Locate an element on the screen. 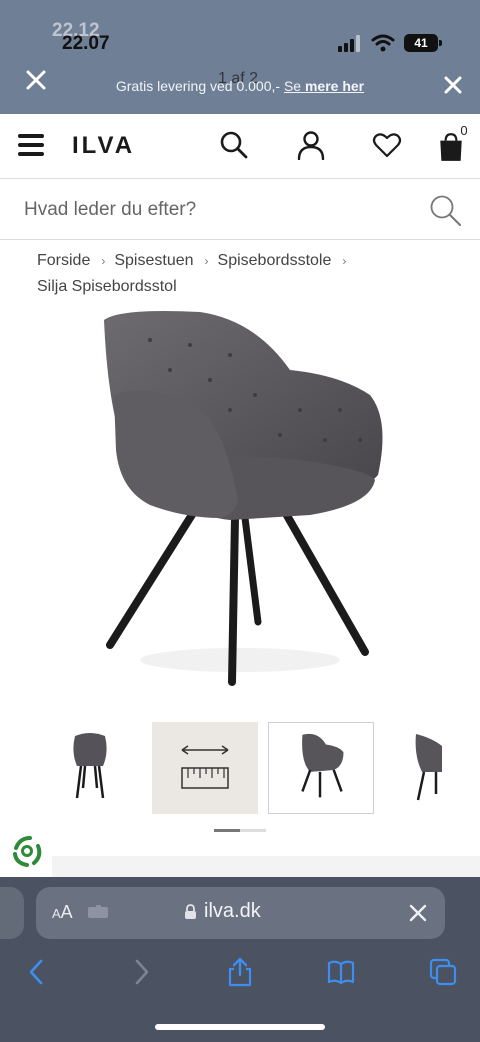 The height and width of the screenshot is (1042, 480). status-time: 22.07 is located at coordinates (86, 43).